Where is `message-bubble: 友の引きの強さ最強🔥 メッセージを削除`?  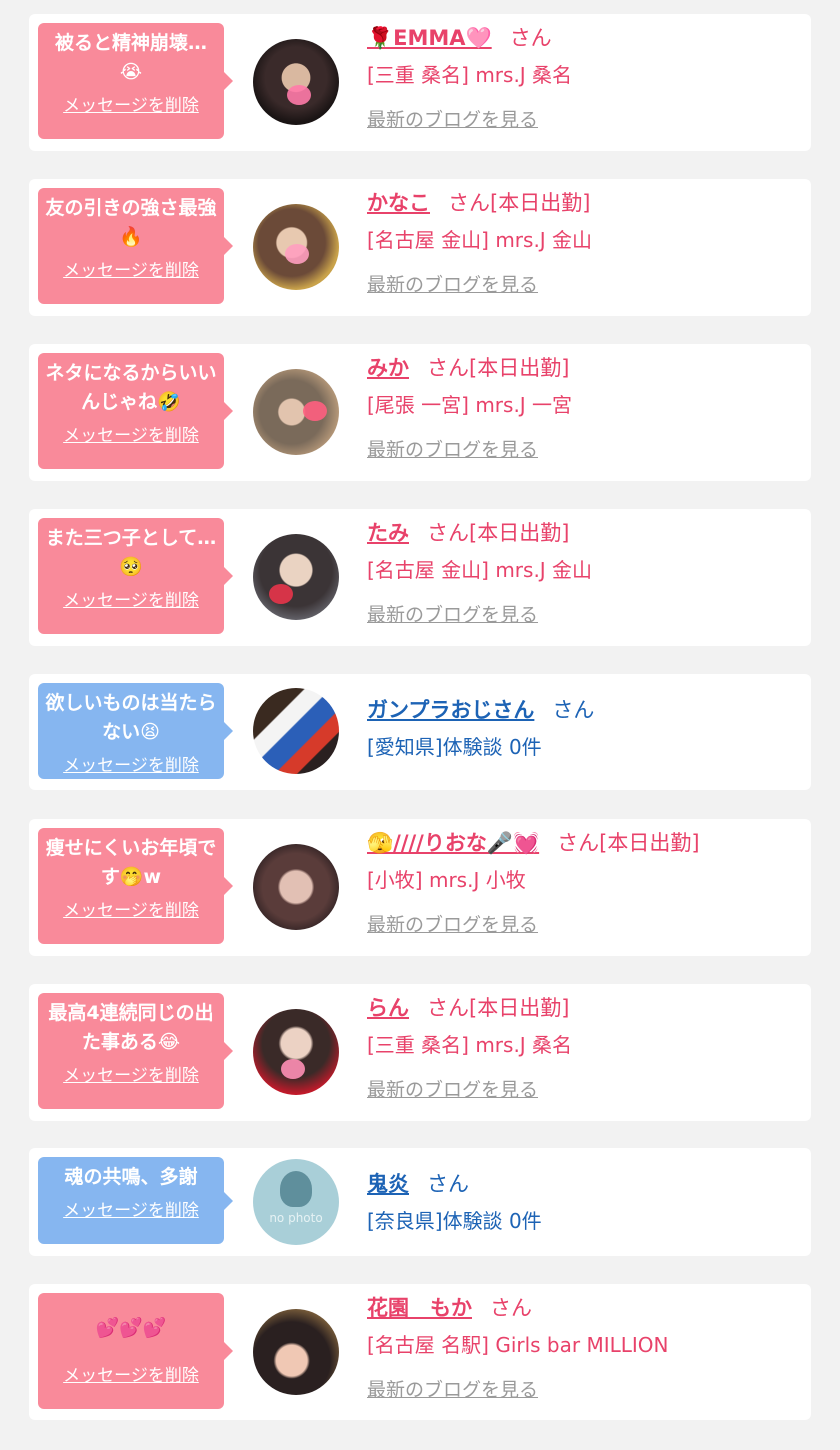
message-bubble: 友の引きの強さ最強🔥 メッセージを削除 is located at coordinates (135, 246).